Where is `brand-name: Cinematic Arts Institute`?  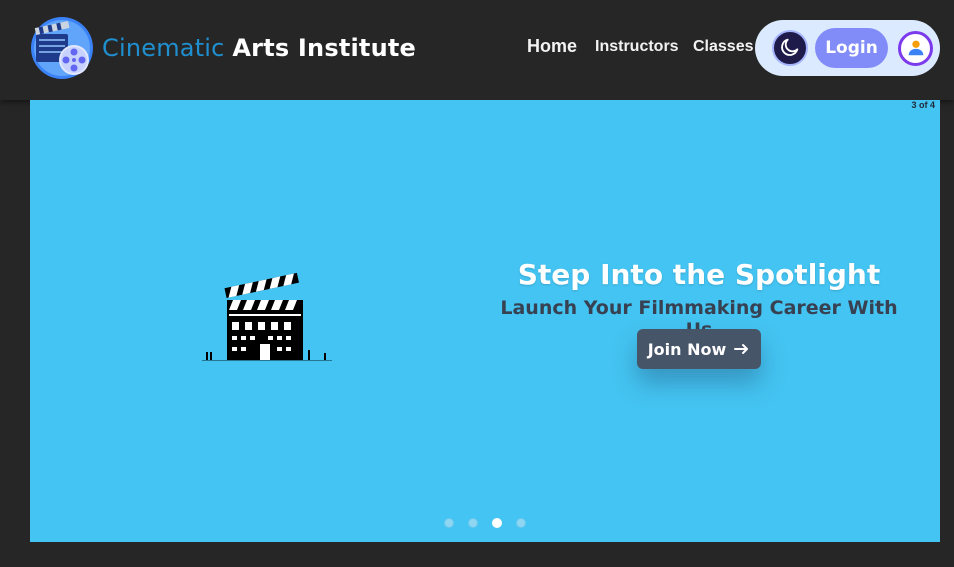
brand-name: Cinematic Arts Institute is located at coordinates (259, 48).